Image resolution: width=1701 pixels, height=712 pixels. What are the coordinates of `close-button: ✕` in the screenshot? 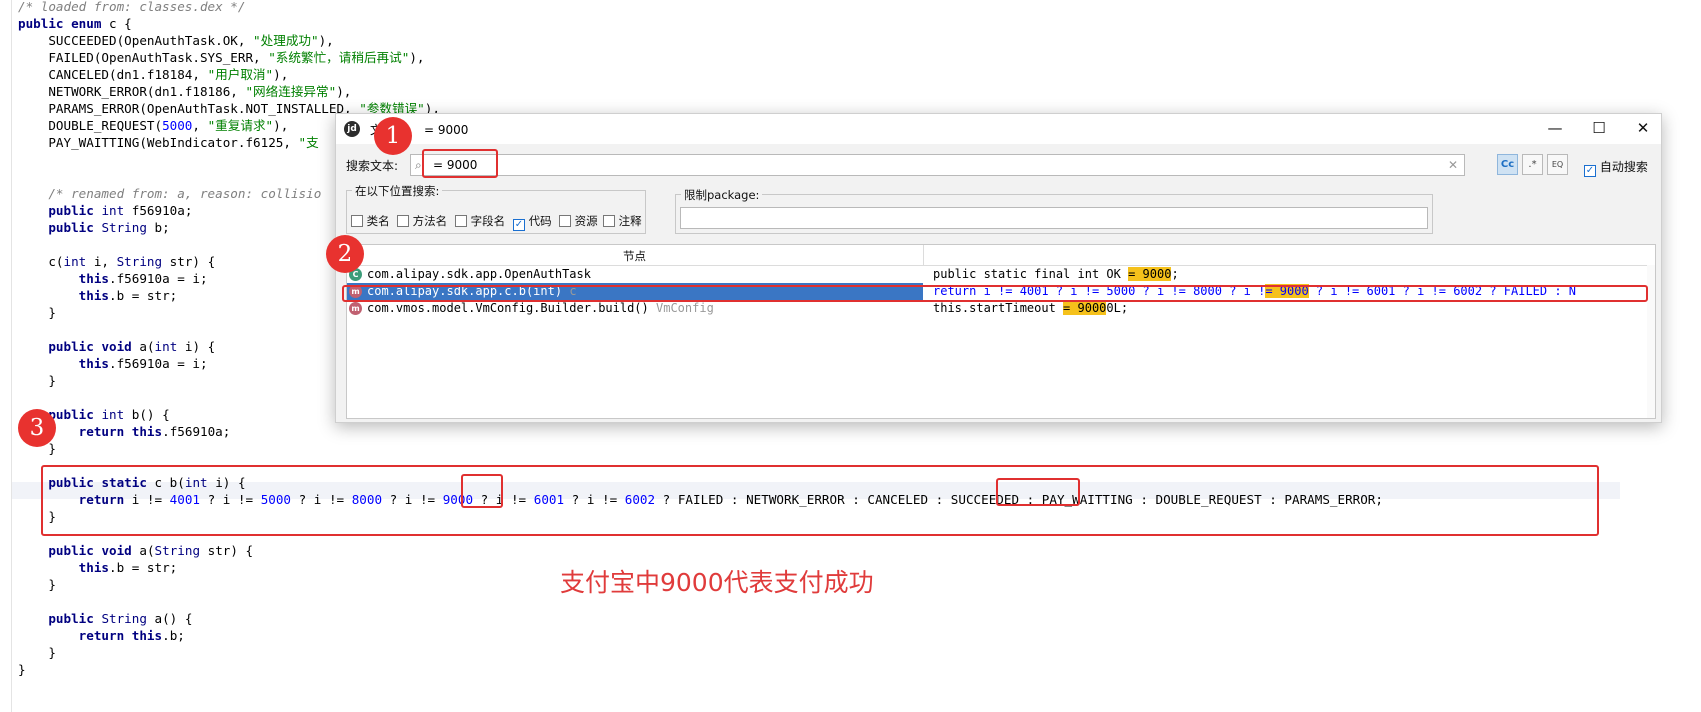 It's located at (1641, 129).